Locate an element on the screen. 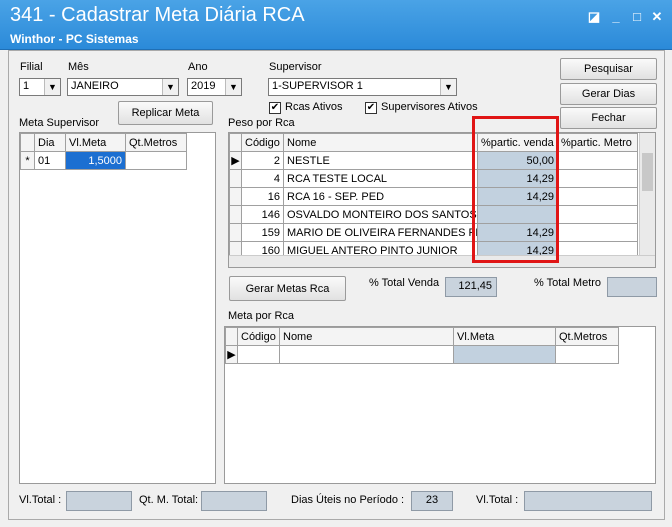 The width and height of the screenshot is (672, 527). vl-total2-field is located at coordinates (588, 501).